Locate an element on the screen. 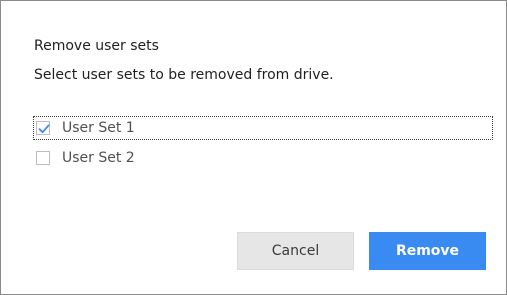 This screenshot has width=507, height=295. user-set-1-checkbox is located at coordinates (43, 128).